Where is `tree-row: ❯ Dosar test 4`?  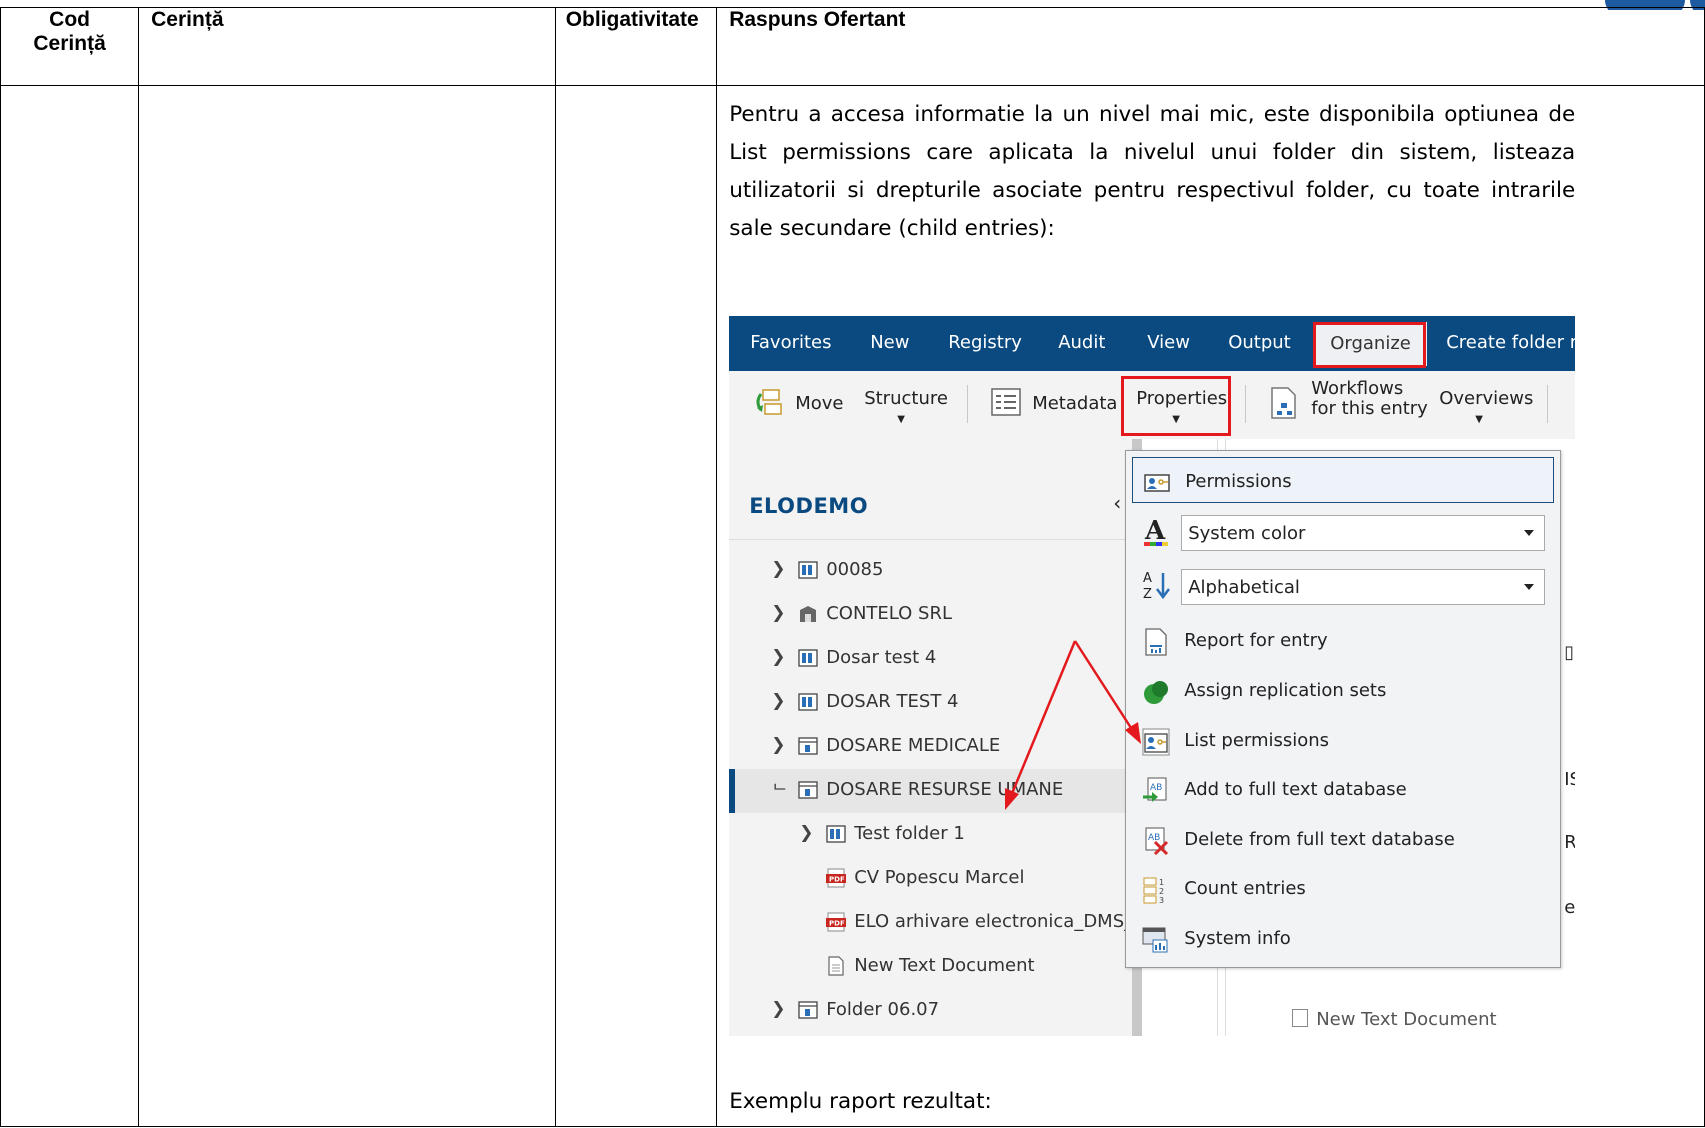
tree-row: ❯ Dosar test 4 is located at coordinates (930, 659).